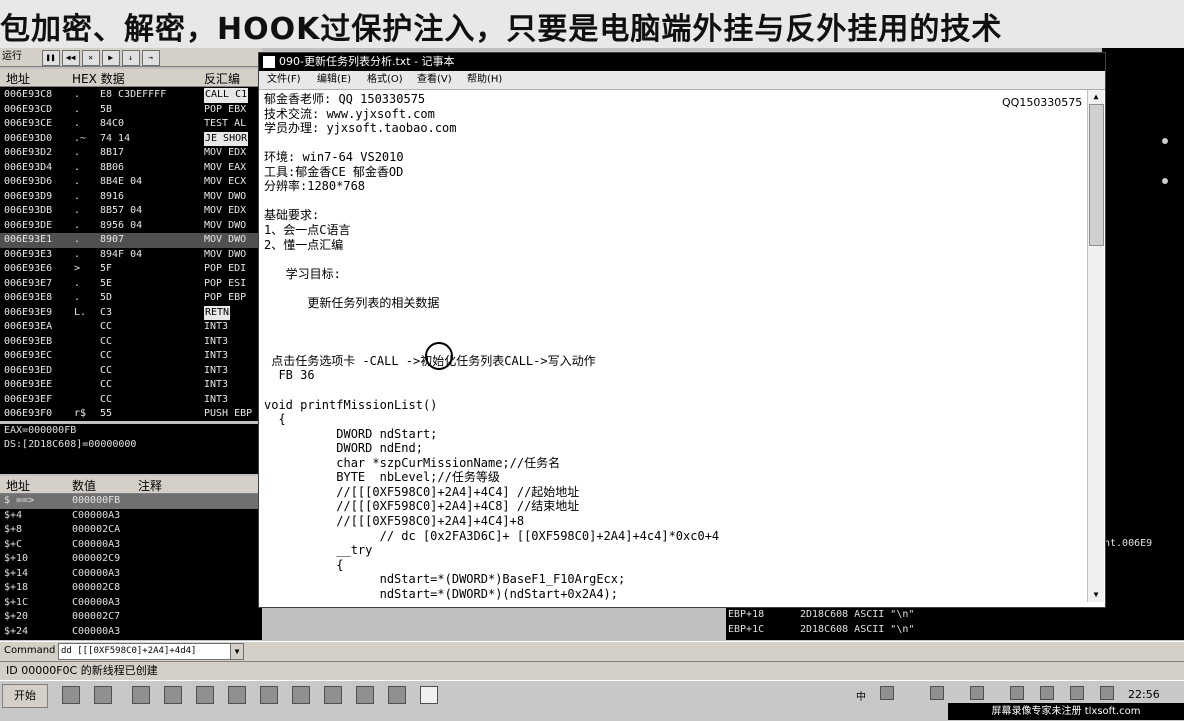 The height and width of the screenshot is (721, 1184). What do you see at coordinates (131, 530) in the screenshot?
I see `stack-row: $+8 000002CA` at bounding box center [131, 530].